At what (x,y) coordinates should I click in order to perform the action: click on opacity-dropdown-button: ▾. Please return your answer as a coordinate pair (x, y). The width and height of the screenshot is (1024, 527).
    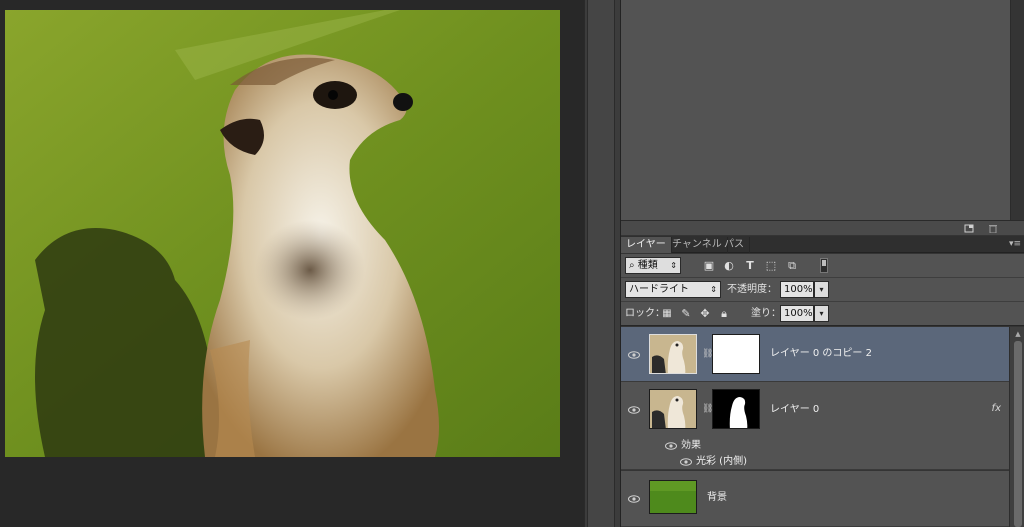
    Looking at the image, I should click on (821, 289).